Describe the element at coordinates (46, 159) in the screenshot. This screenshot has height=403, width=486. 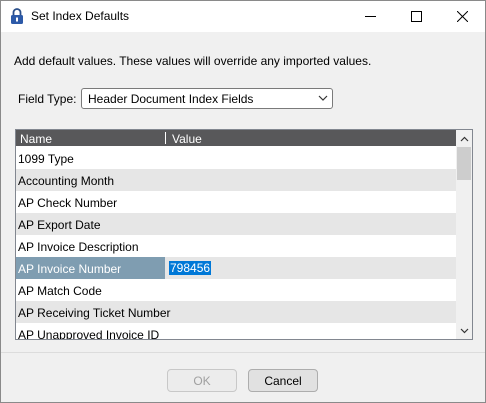
I see `row-name: 1099 Type` at that location.